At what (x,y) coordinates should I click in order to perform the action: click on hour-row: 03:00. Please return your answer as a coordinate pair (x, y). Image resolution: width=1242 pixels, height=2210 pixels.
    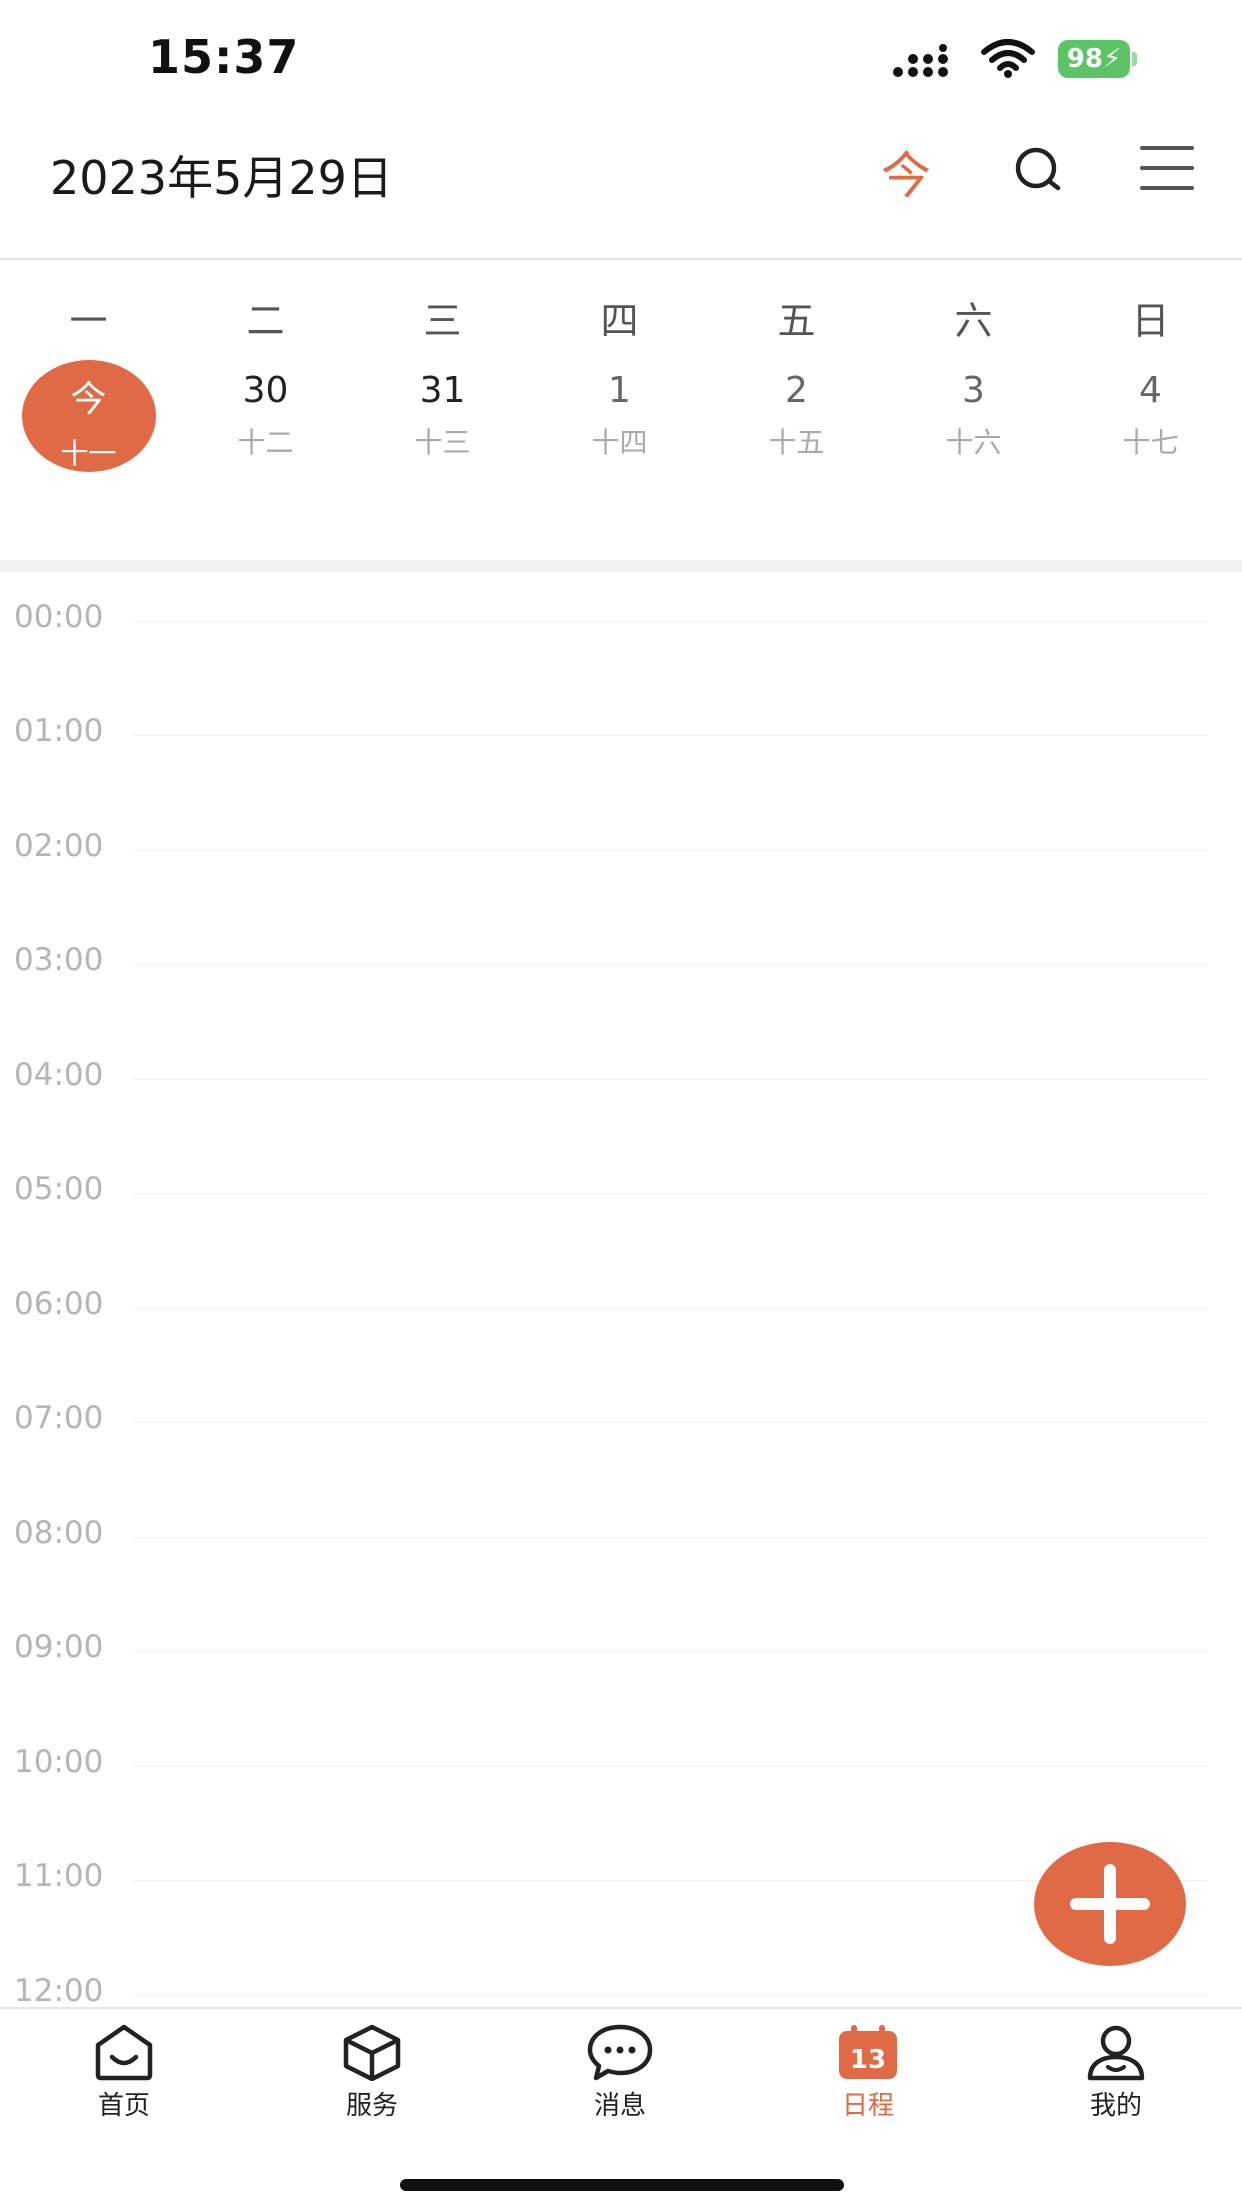
    Looking at the image, I should click on (621, 960).